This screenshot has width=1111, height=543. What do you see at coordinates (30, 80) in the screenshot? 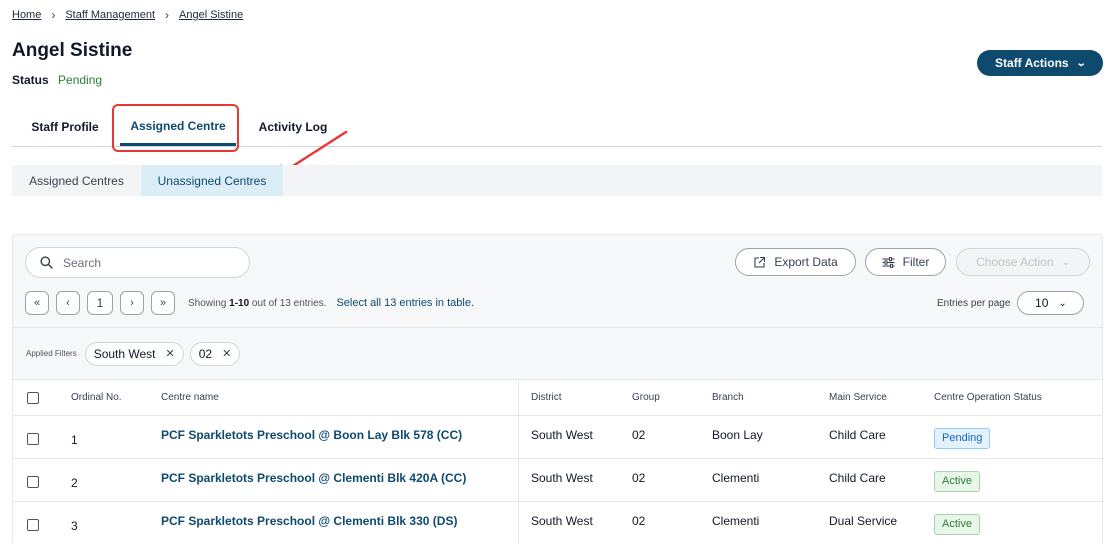
I see `status-label: Status` at bounding box center [30, 80].